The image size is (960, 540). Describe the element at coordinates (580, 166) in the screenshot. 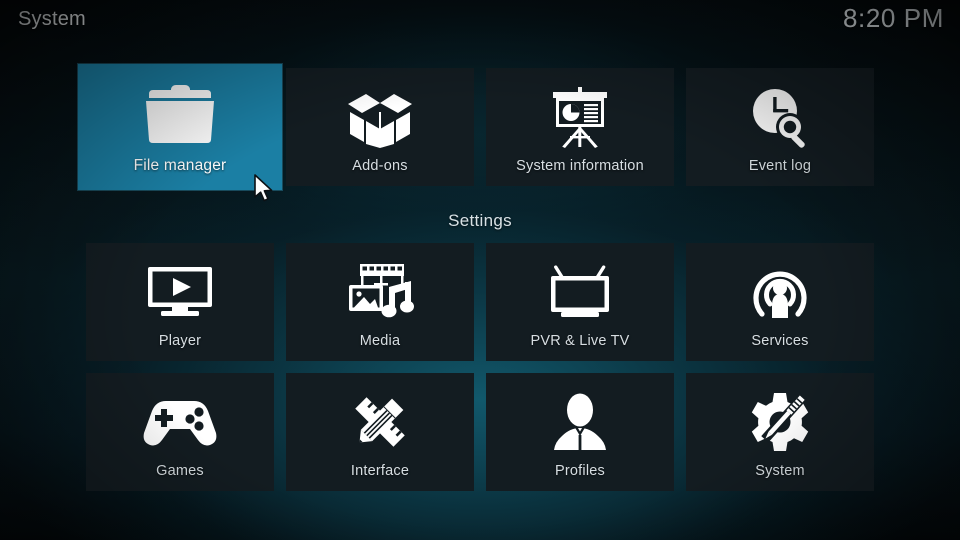

I see `tile-label: System information` at that location.